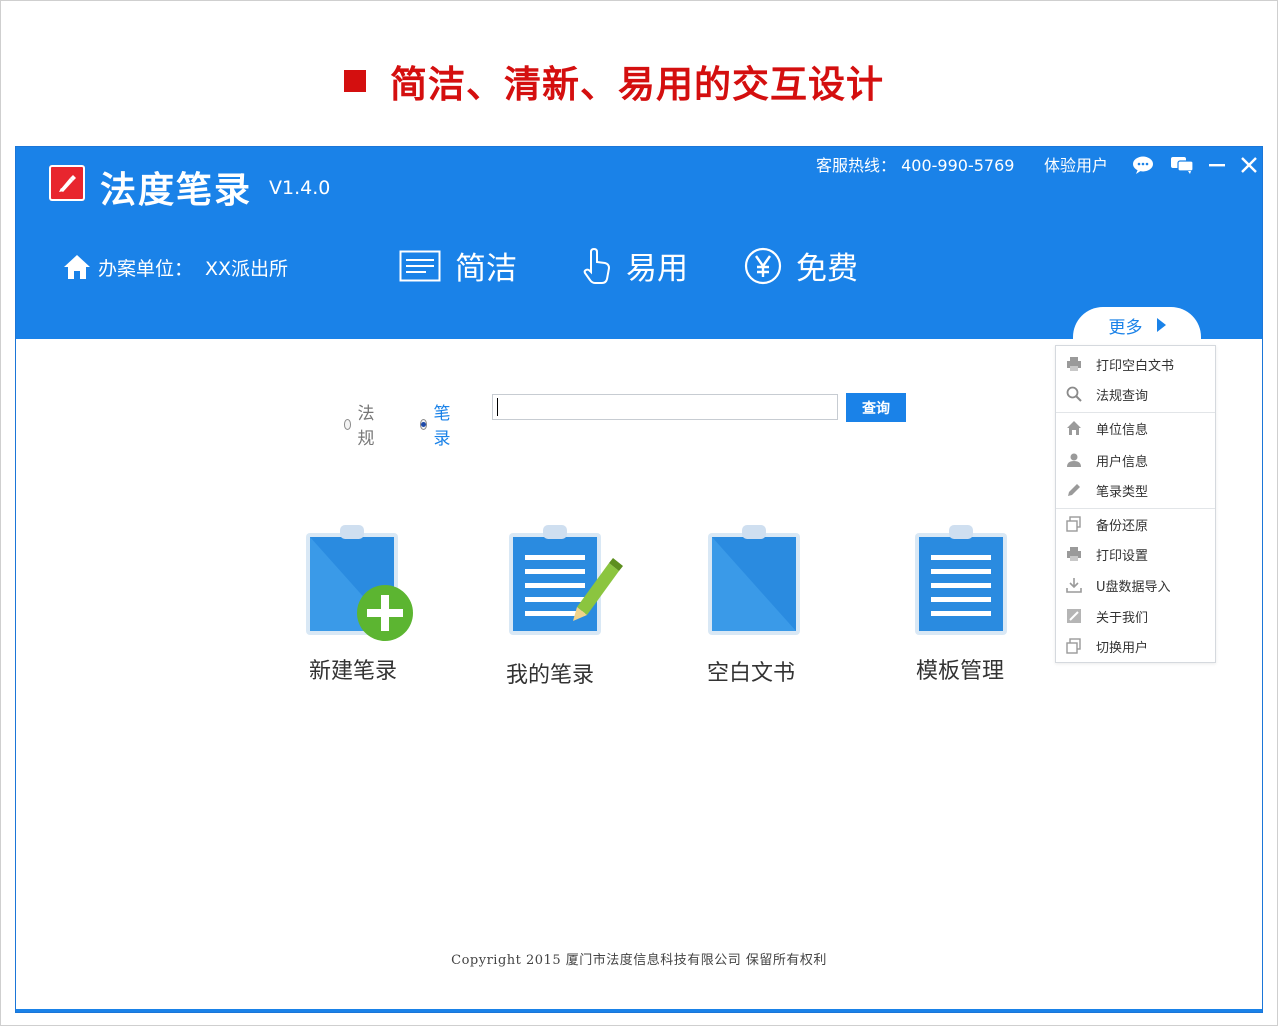 The height and width of the screenshot is (1028, 1280). I want to click on menu-item-label: 打印空白文书, so click(1135, 366).